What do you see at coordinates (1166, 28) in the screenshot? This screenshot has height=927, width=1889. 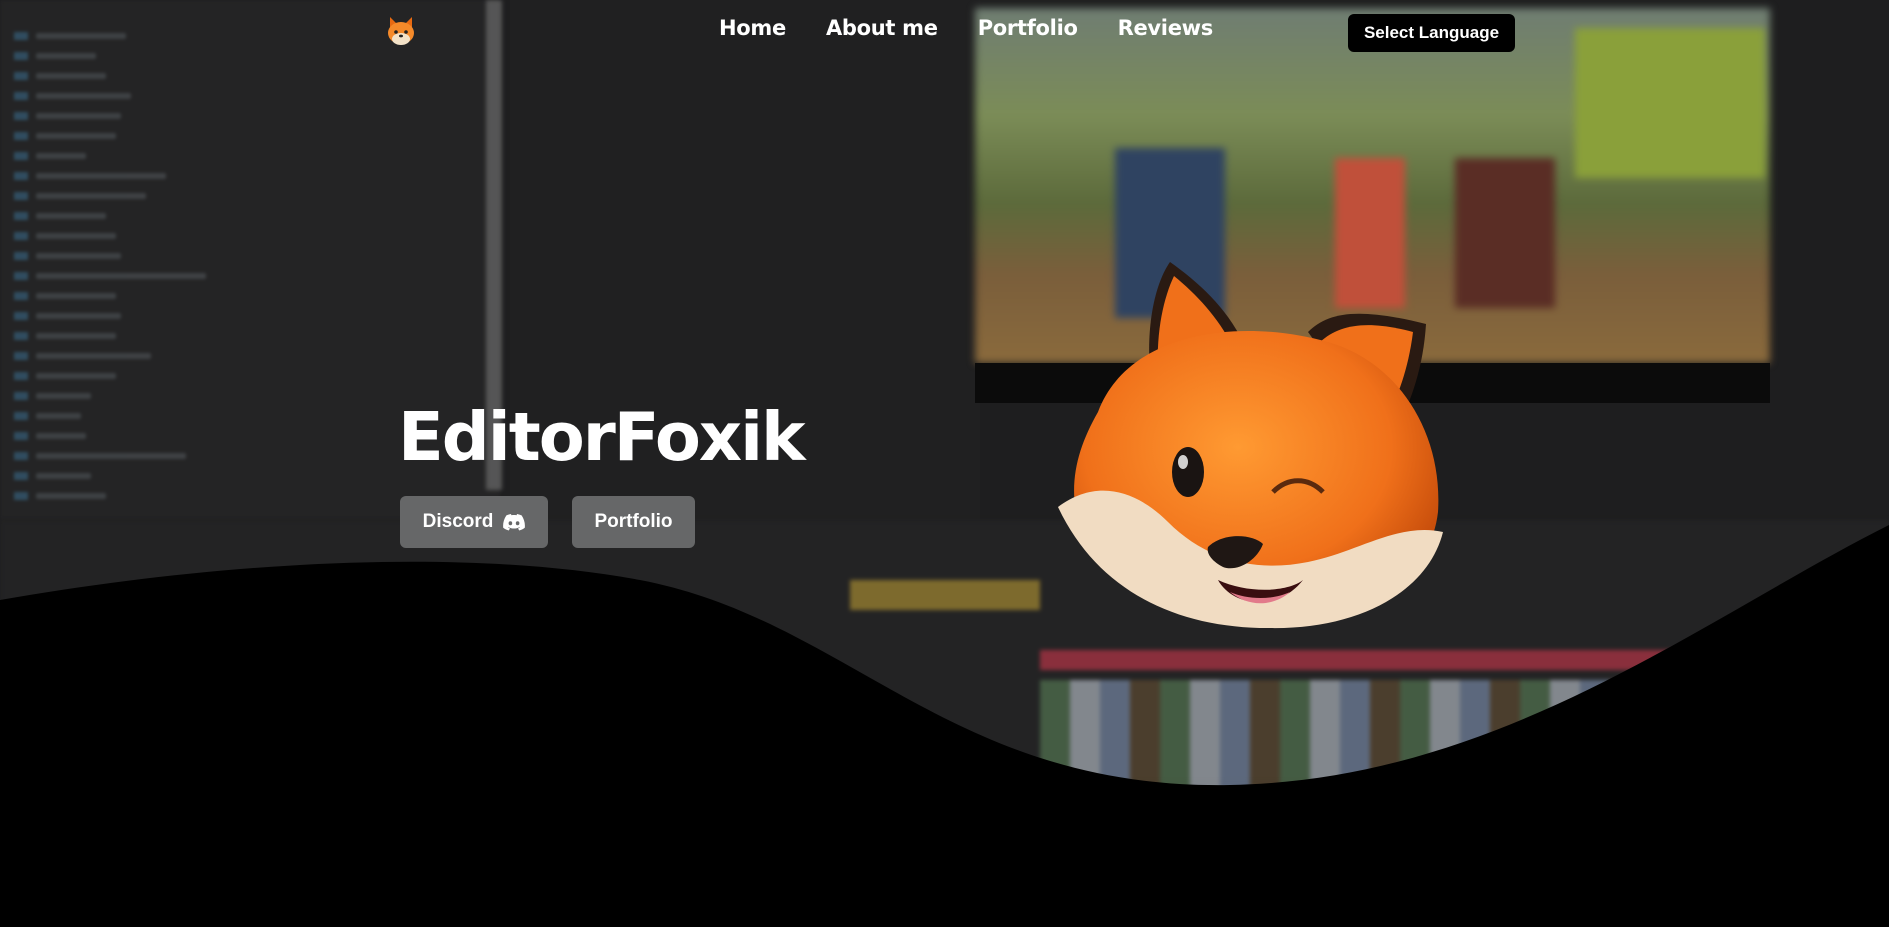 I see `nav-reviews-link: Reviews` at bounding box center [1166, 28].